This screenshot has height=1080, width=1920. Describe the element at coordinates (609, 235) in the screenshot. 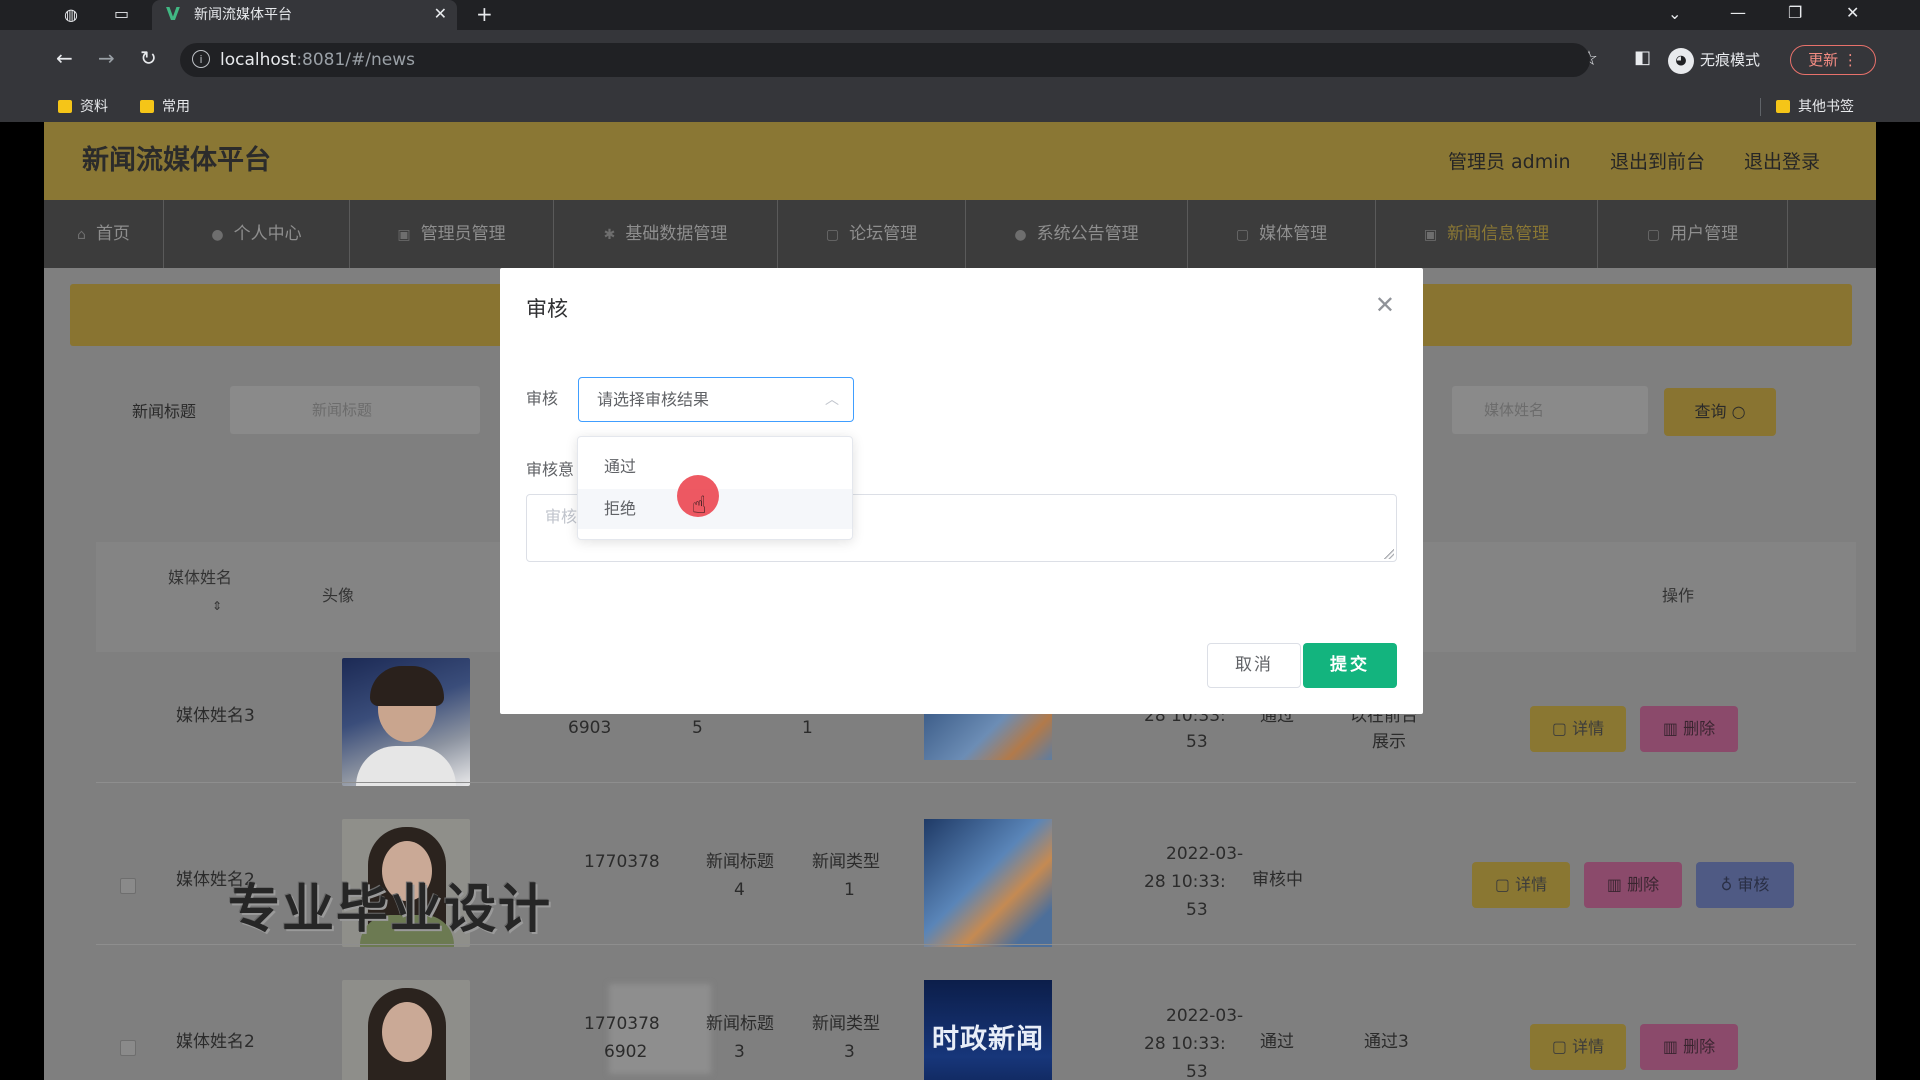

I see `data-icon: ✱` at that location.